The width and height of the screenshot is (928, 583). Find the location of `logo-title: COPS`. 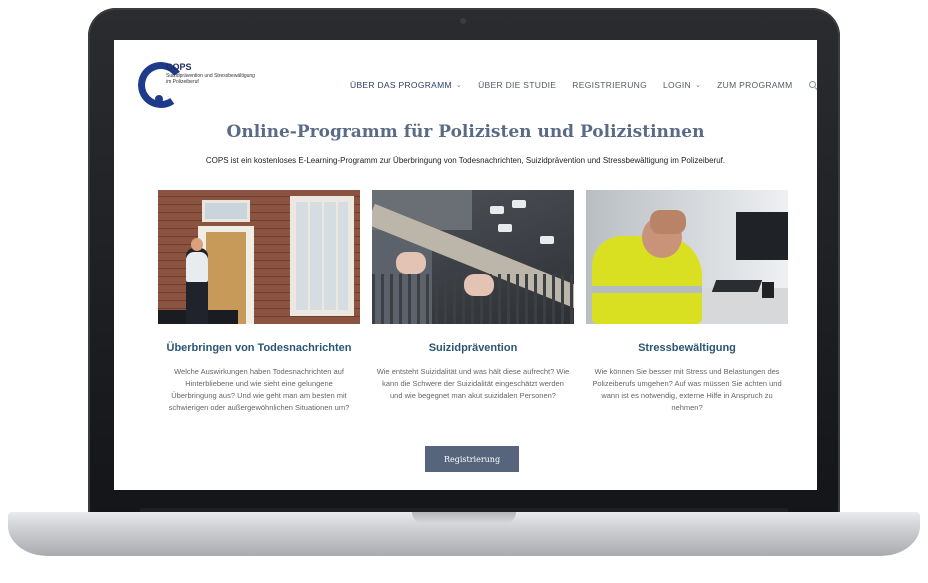

logo-title: COPS is located at coordinates (179, 67).